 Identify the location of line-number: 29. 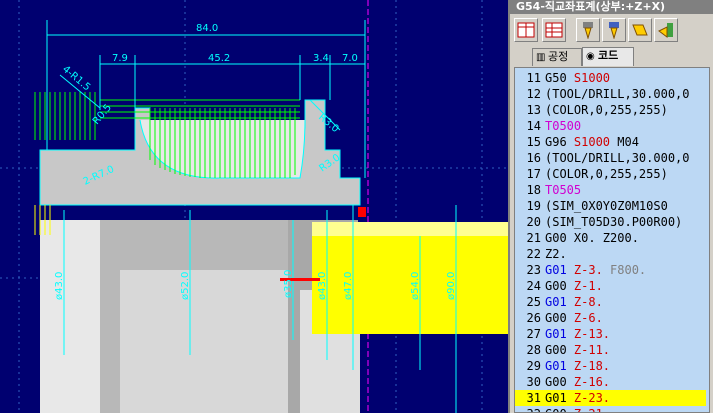
(533, 366).